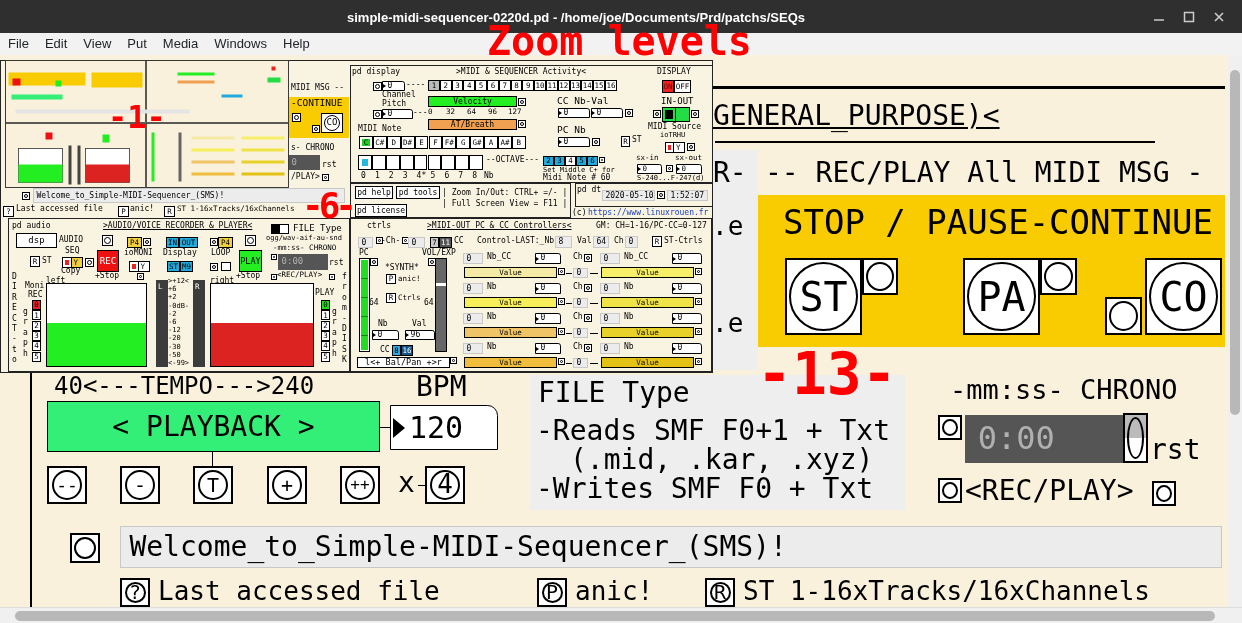 The height and width of the screenshot is (623, 1242). Describe the element at coordinates (416, 85) in the screenshot. I see `label: ----` at that location.